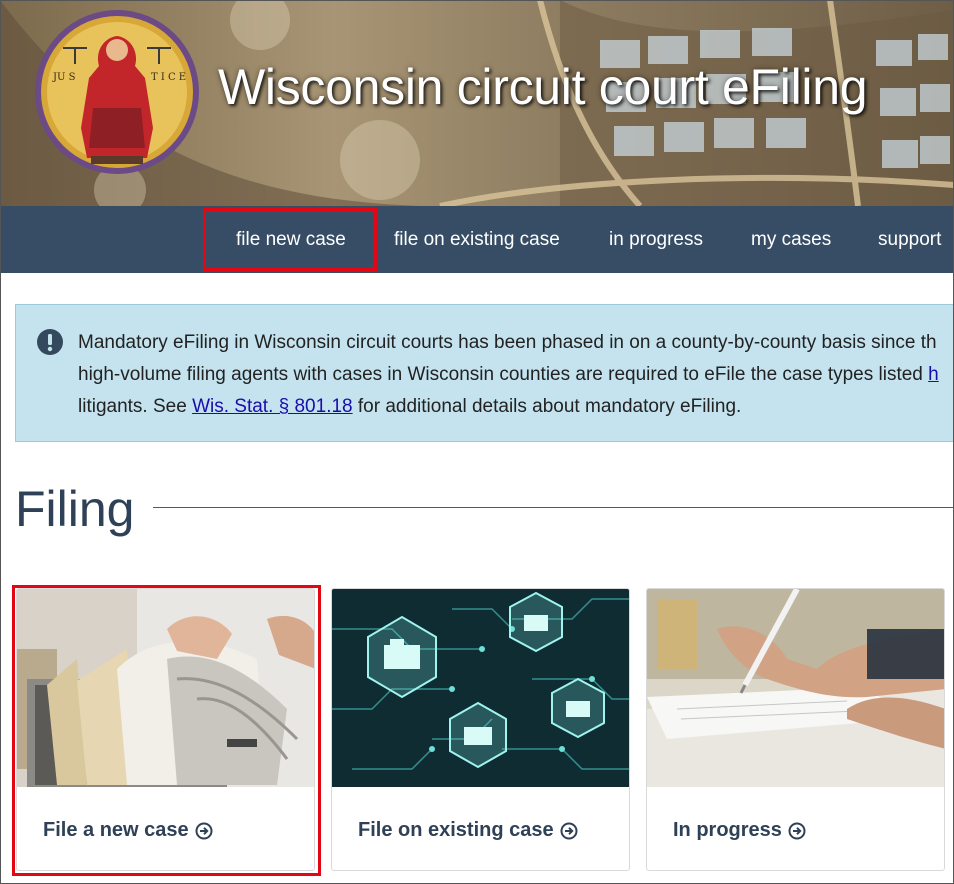 The width and height of the screenshot is (954, 884). Describe the element at coordinates (933, 374) in the screenshot. I see `alert-link-here: h` at that location.